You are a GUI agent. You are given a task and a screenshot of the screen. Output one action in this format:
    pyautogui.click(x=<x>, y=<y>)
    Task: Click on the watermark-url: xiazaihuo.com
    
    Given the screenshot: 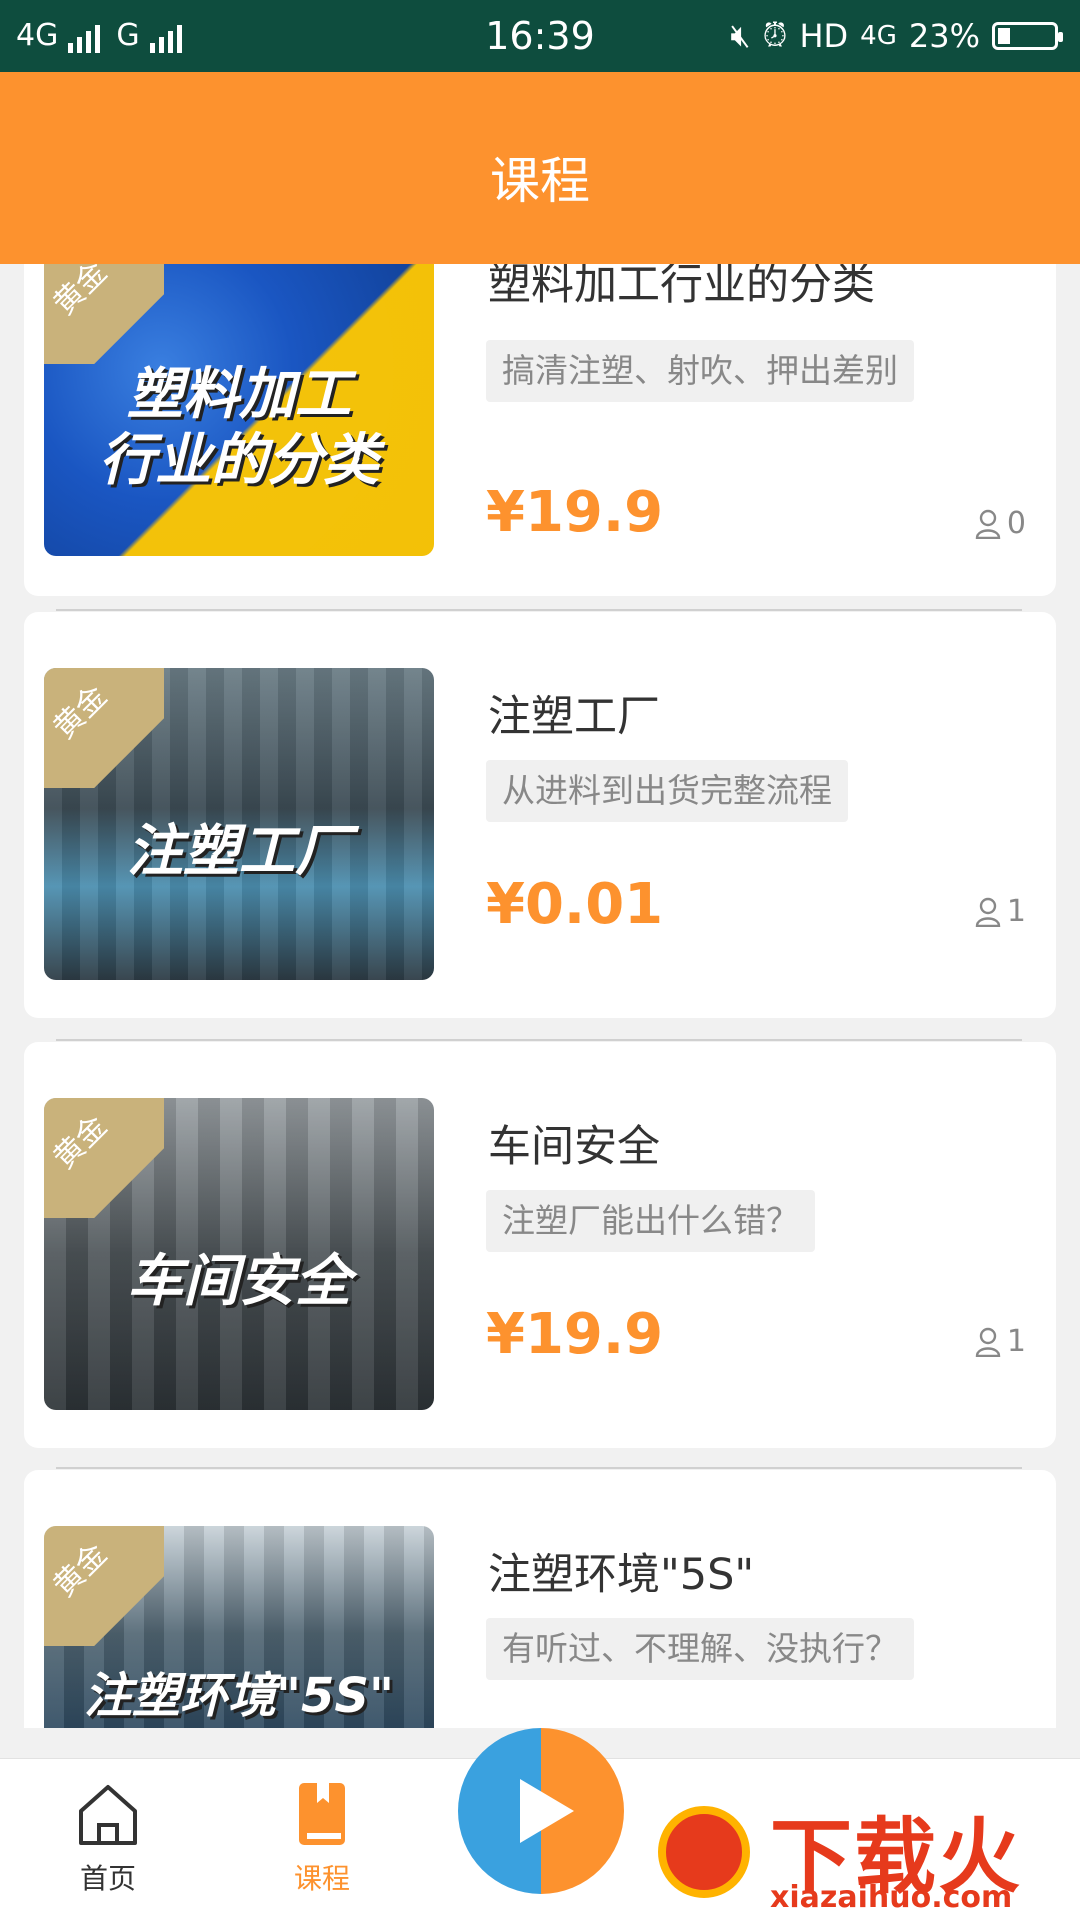 What is the action you would take?
    pyautogui.click(x=891, y=1897)
    